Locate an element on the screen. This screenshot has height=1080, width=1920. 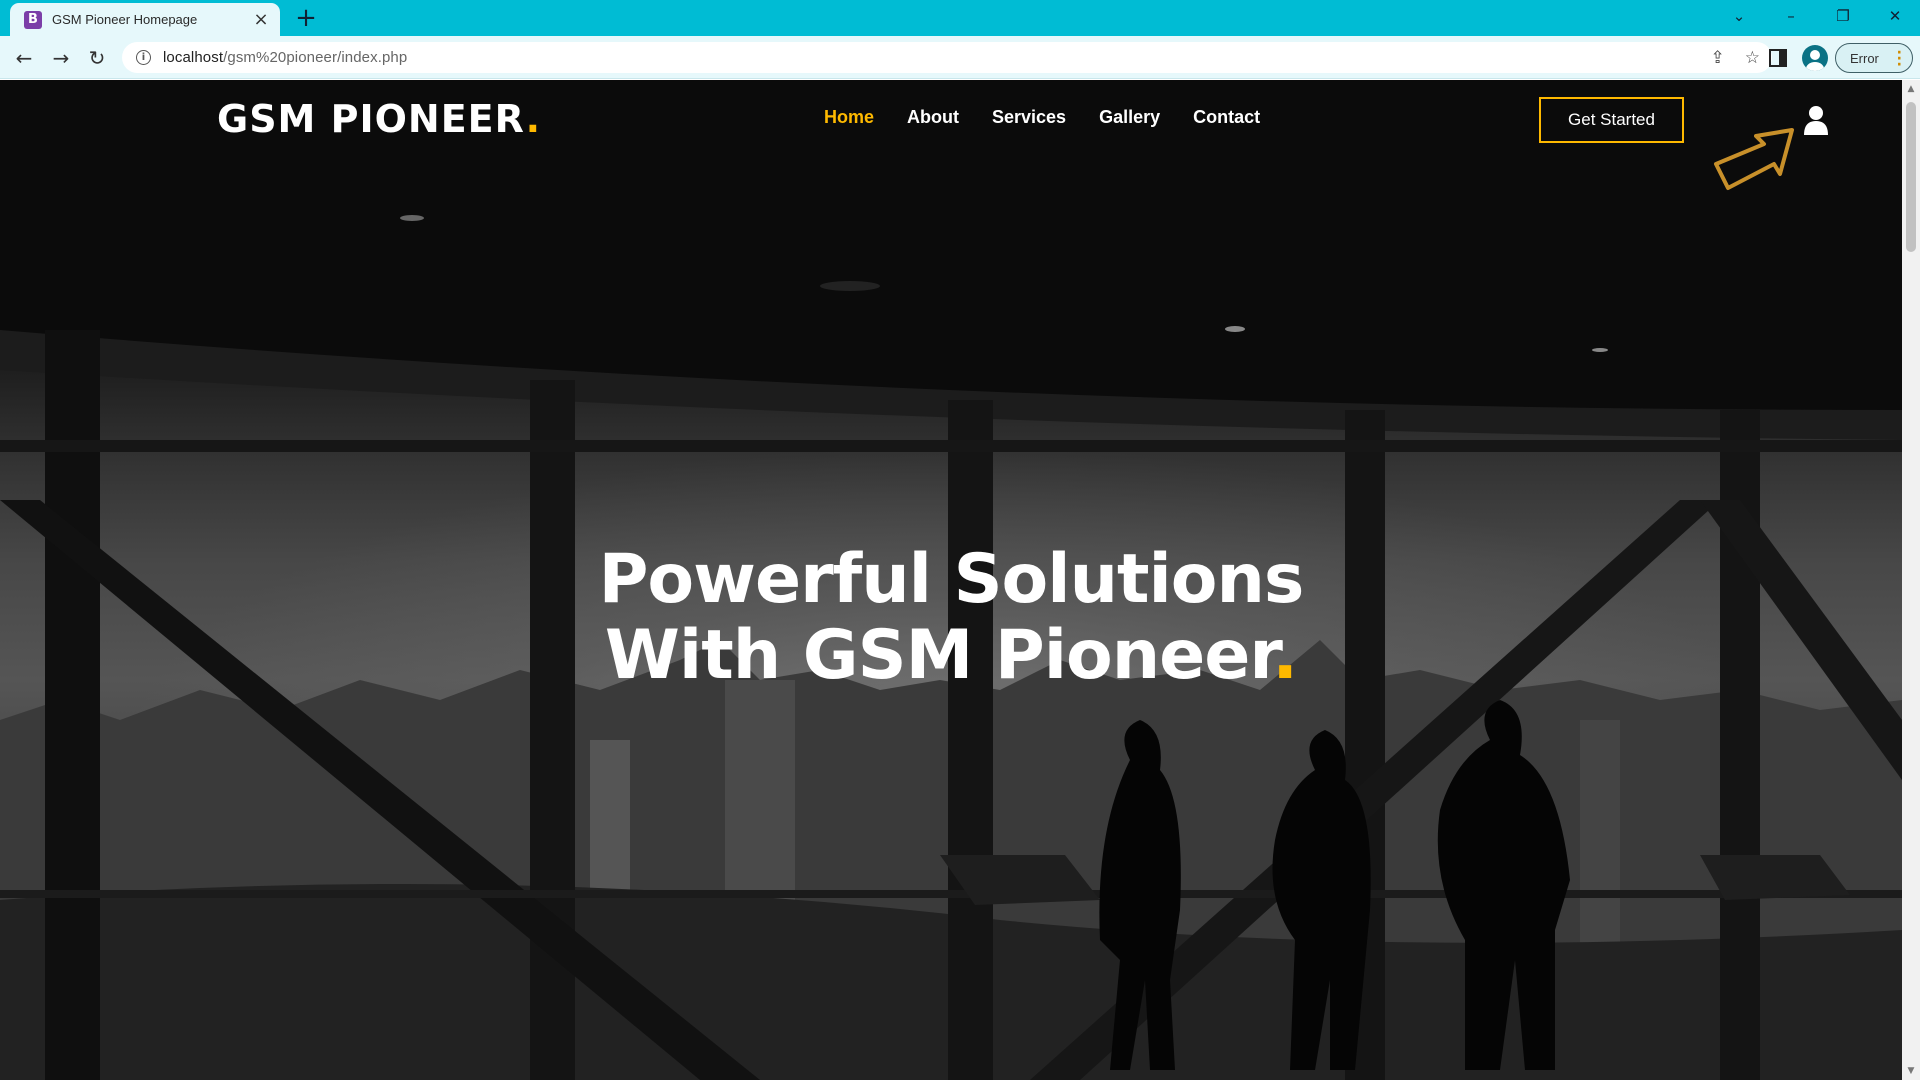
address-bar: i localhost/gsm%20pioneer/index.php ⇪ ☆ is located at coordinates (947, 57).